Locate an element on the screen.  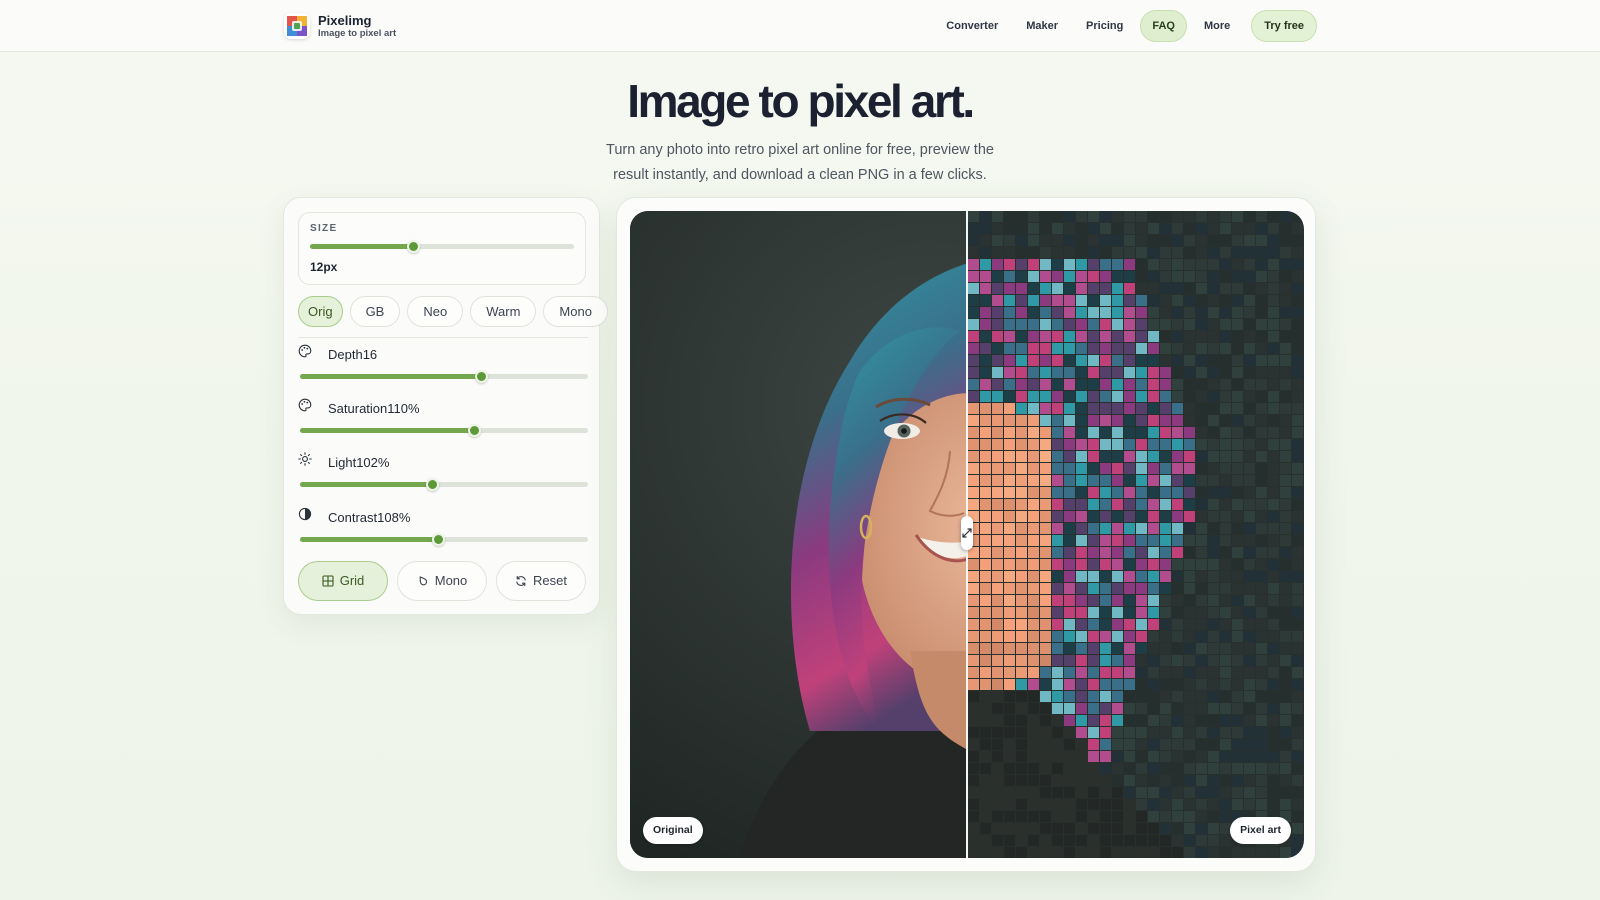
grid-button: Grid is located at coordinates (343, 581).